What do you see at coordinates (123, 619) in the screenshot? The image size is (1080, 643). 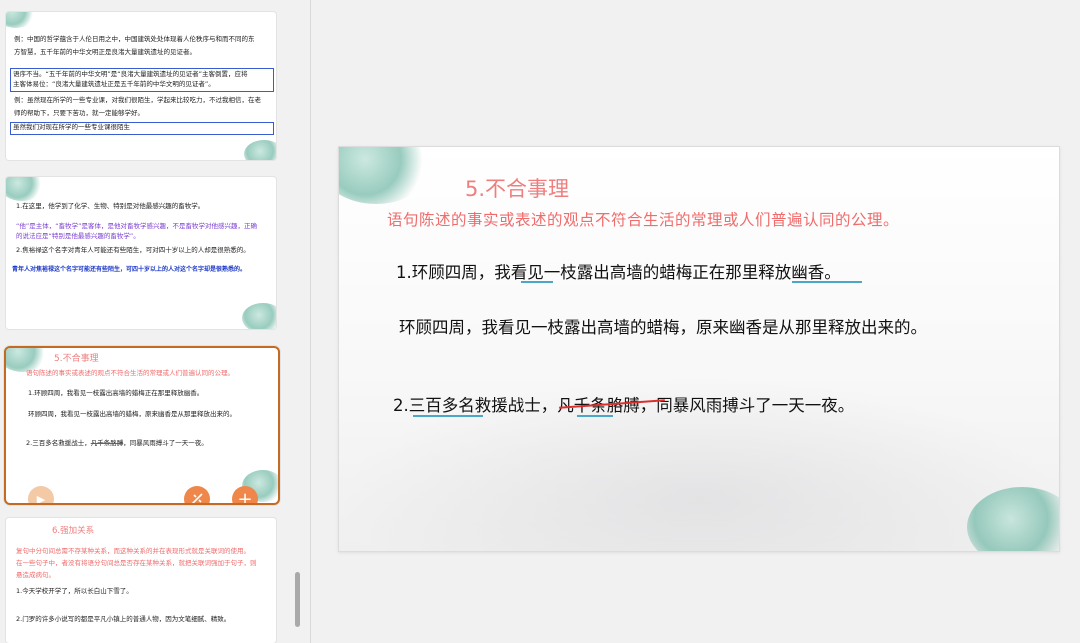 I see `thumb-text: 2.门罗的许多小说写的都是平凡小镇上的普通人物，因为文笔细腻、精致。` at bounding box center [123, 619].